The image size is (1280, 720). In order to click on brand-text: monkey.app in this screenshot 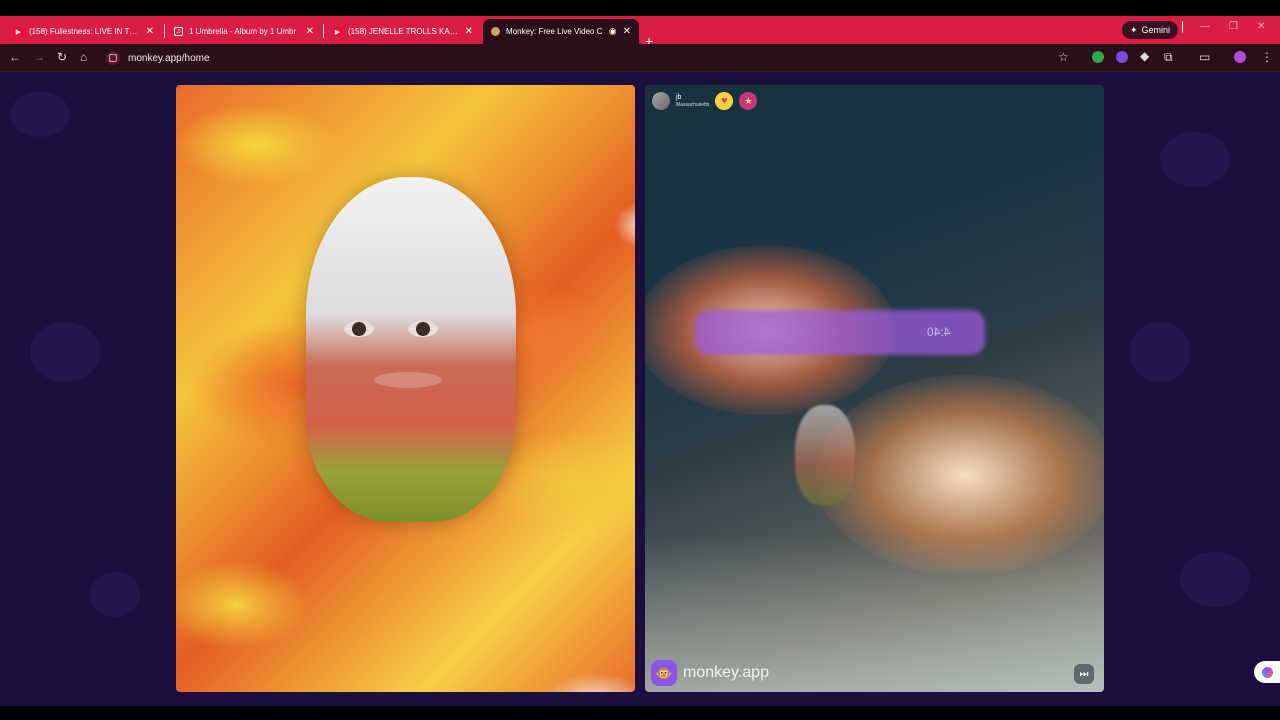, I will do `click(726, 672)`.